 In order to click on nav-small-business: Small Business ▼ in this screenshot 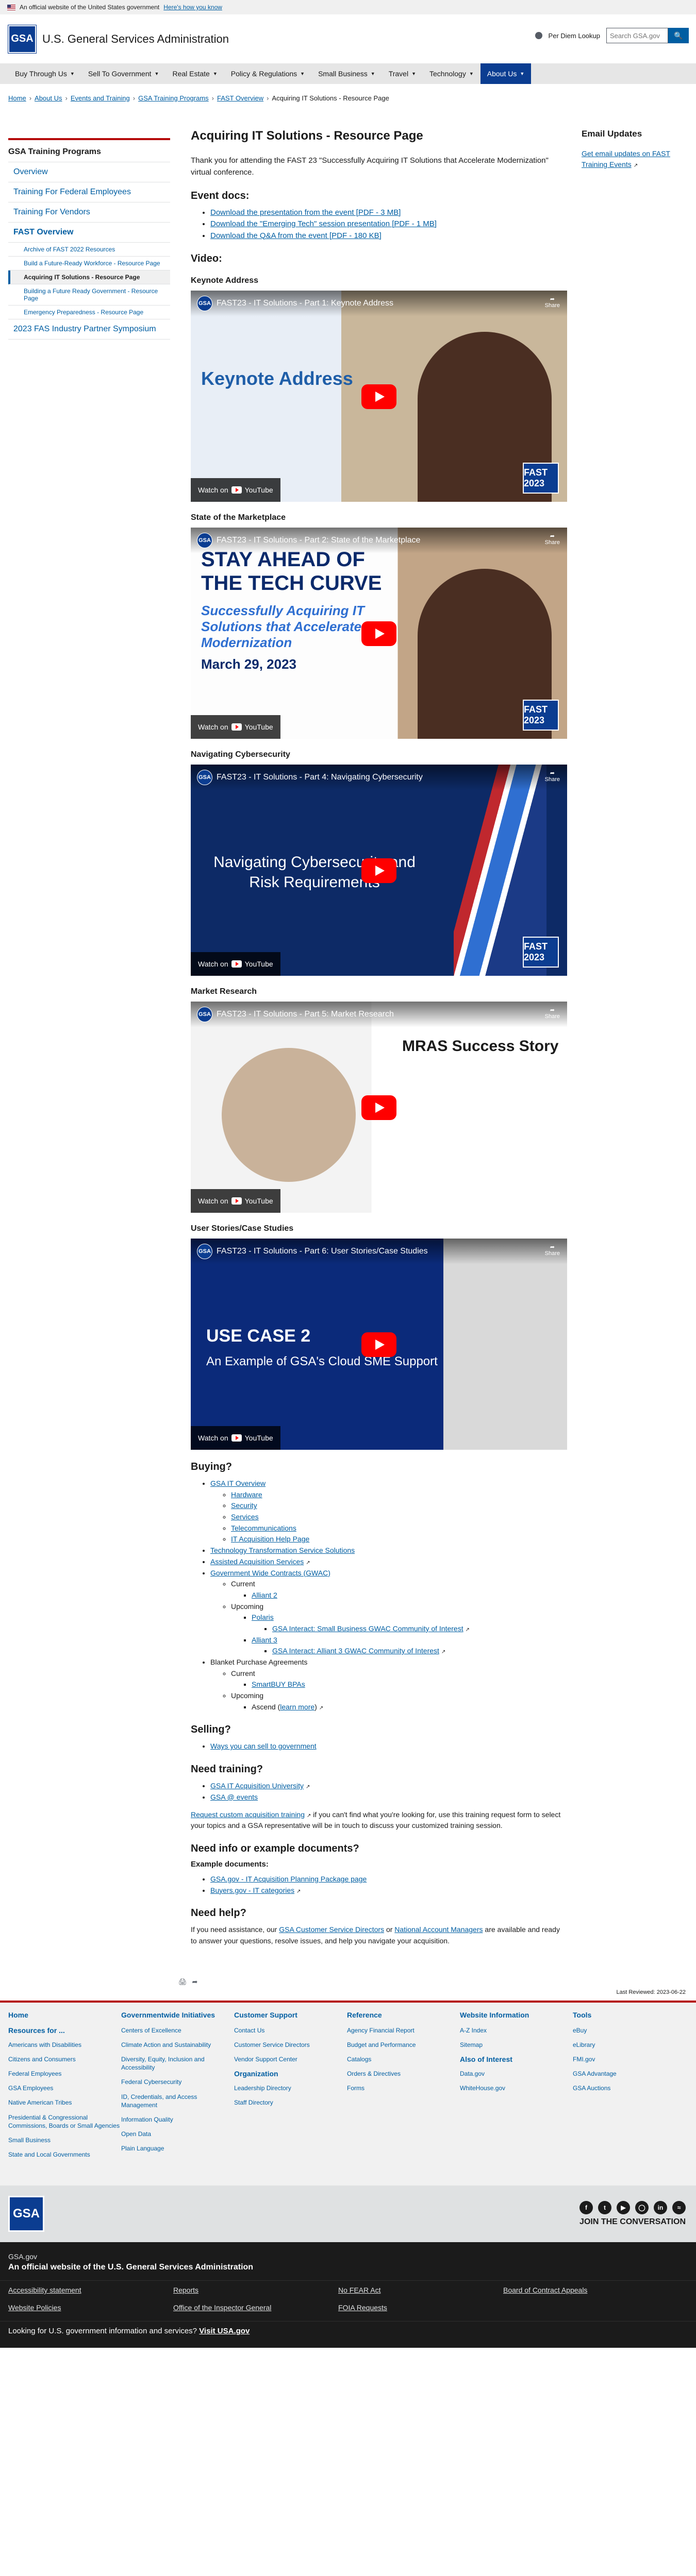, I will do `click(346, 73)`.